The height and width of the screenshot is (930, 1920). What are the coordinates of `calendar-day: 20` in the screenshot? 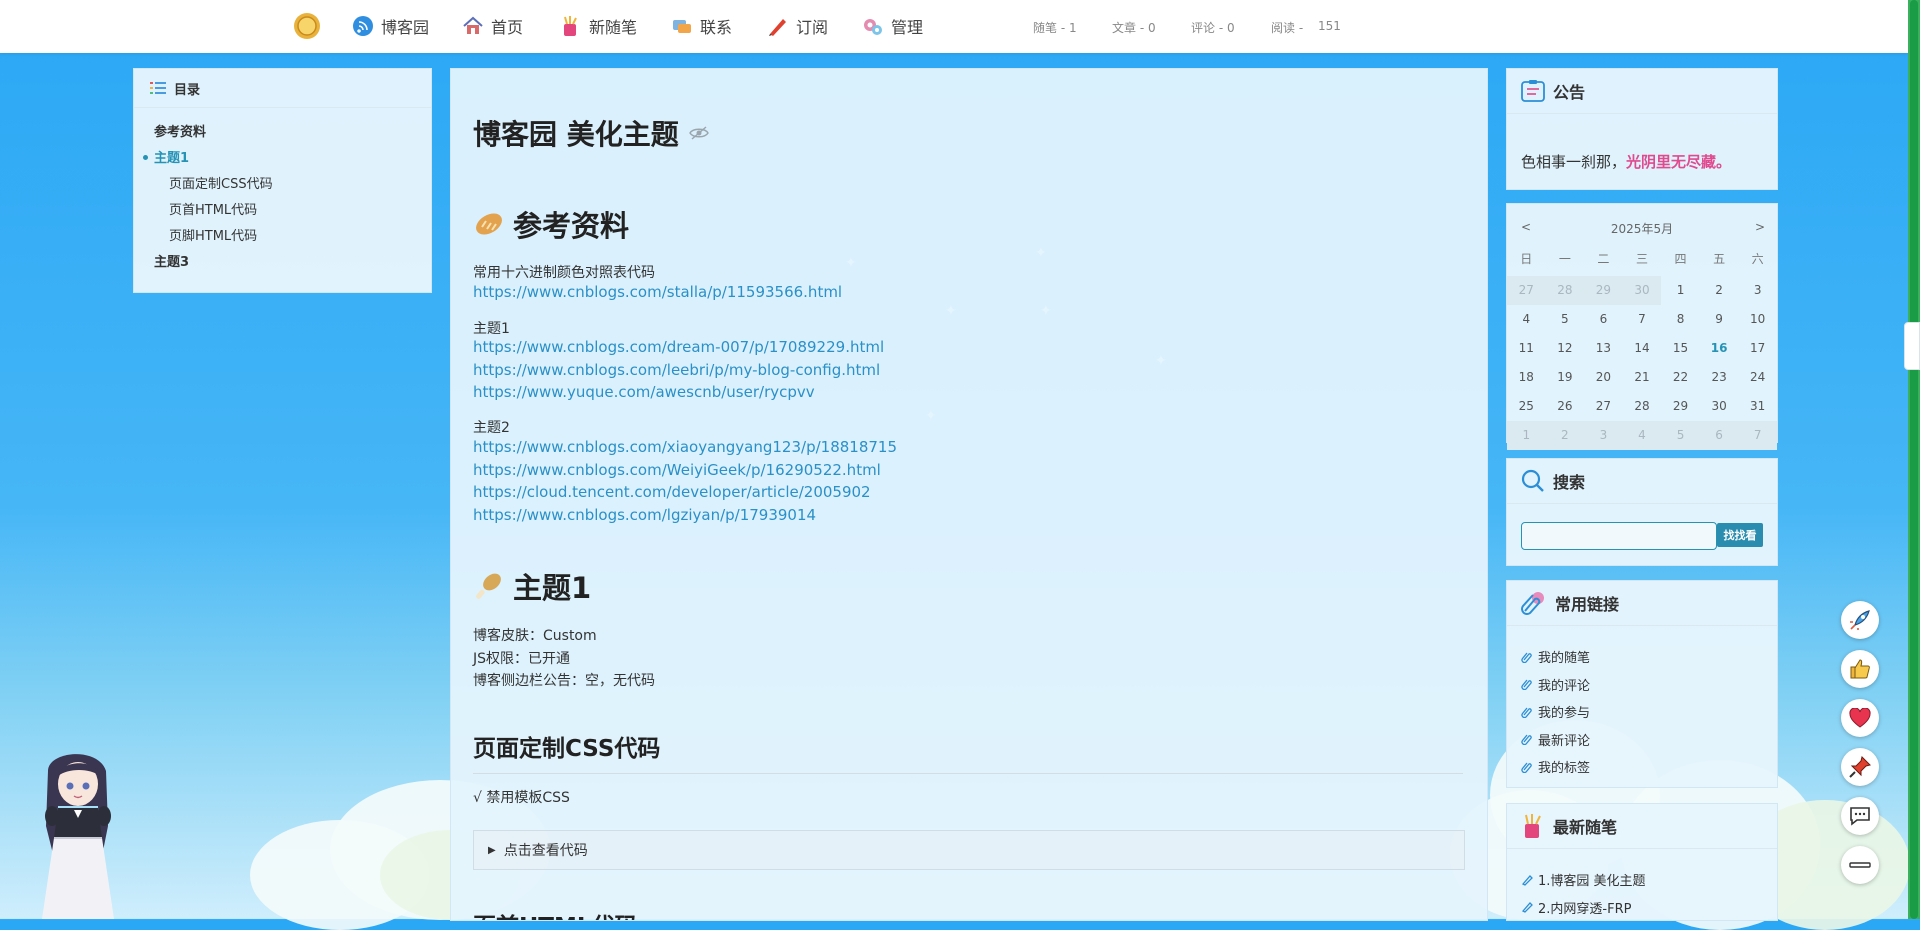 It's located at (1603, 377).